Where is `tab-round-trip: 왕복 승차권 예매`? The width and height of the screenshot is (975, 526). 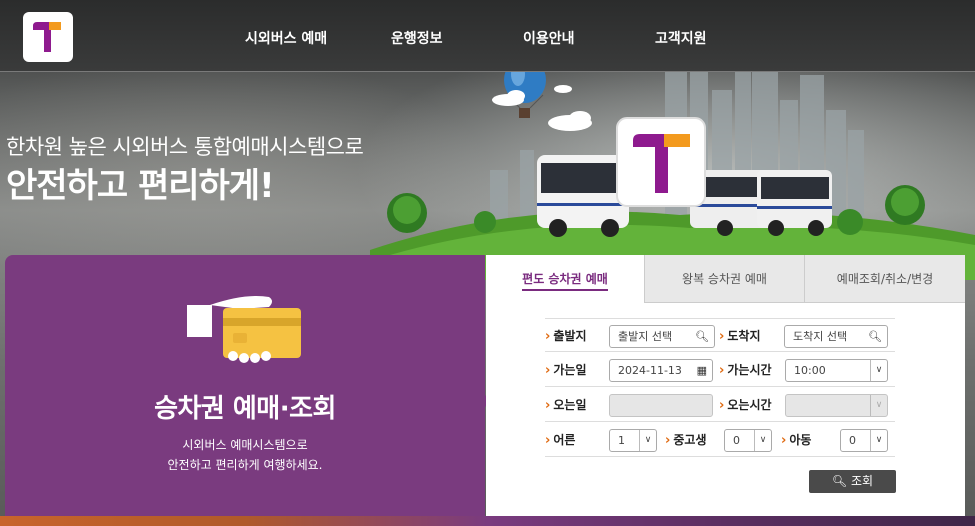
tab-round-trip: 왕복 승차권 예매 is located at coordinates (724, 279).